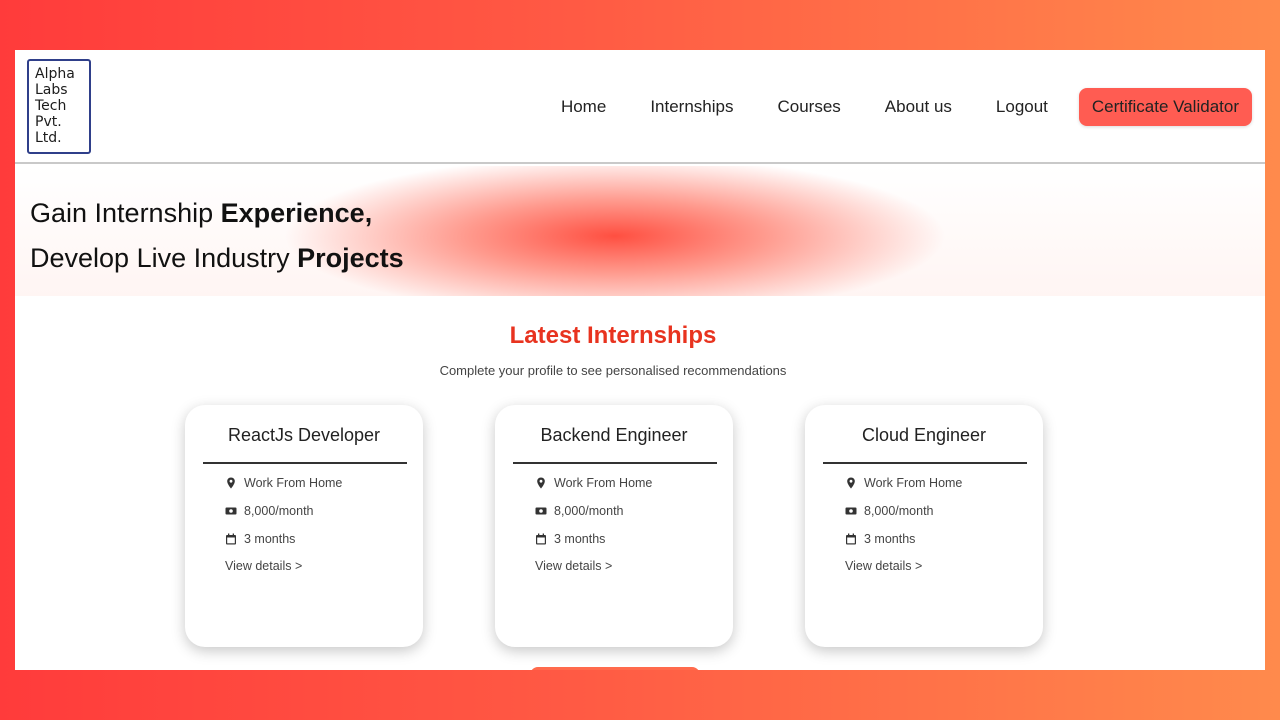 The height and width of the screenshot is (720, 1280). I want to click on card-title: Backend Engineer, so click(614, 435).